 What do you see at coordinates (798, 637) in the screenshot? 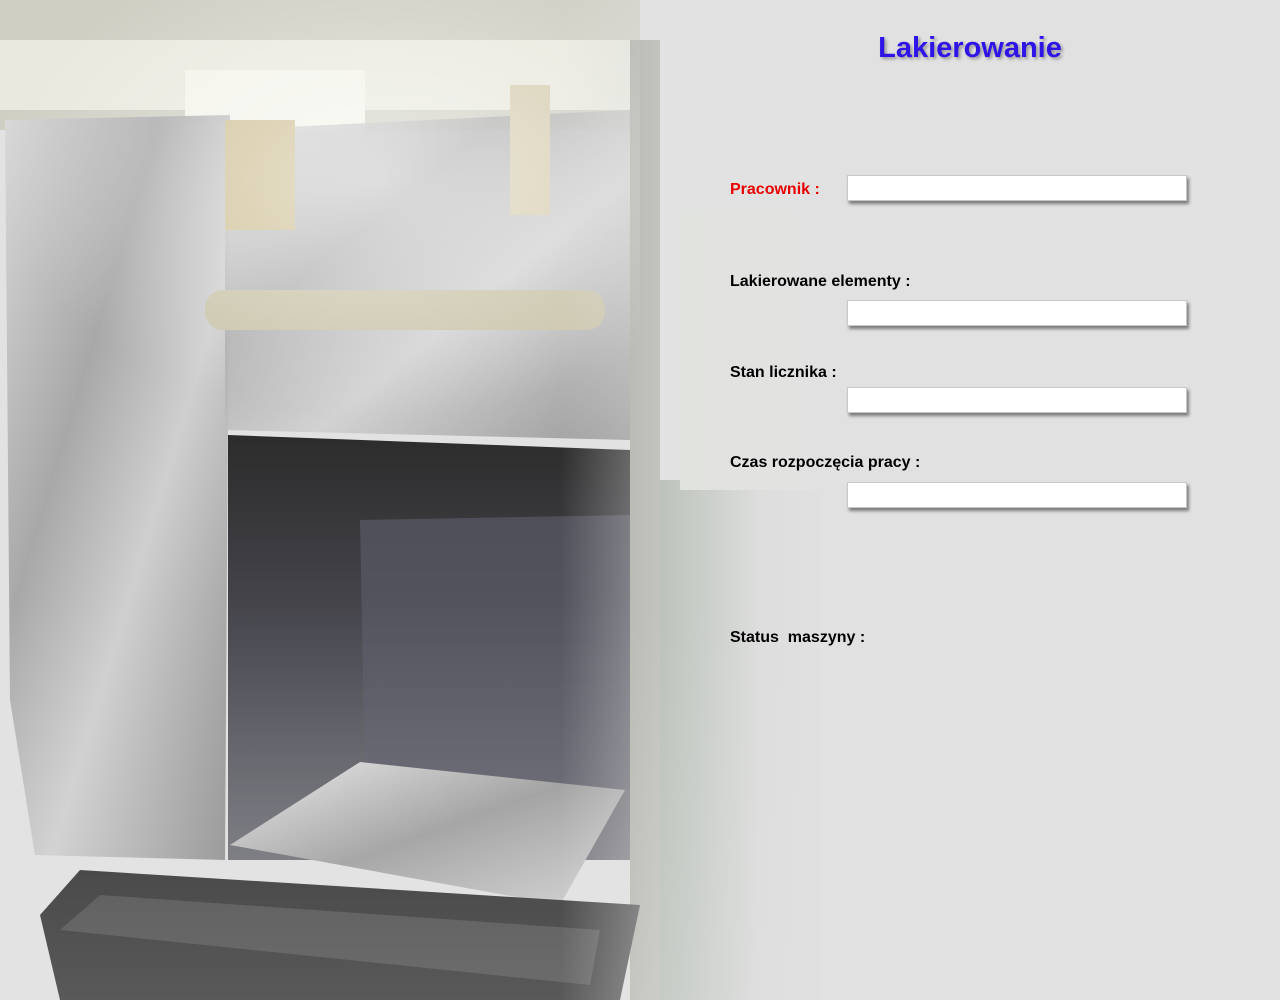
I see `machine-status-label: Status maszyny :` at bounding box center [798, 637].